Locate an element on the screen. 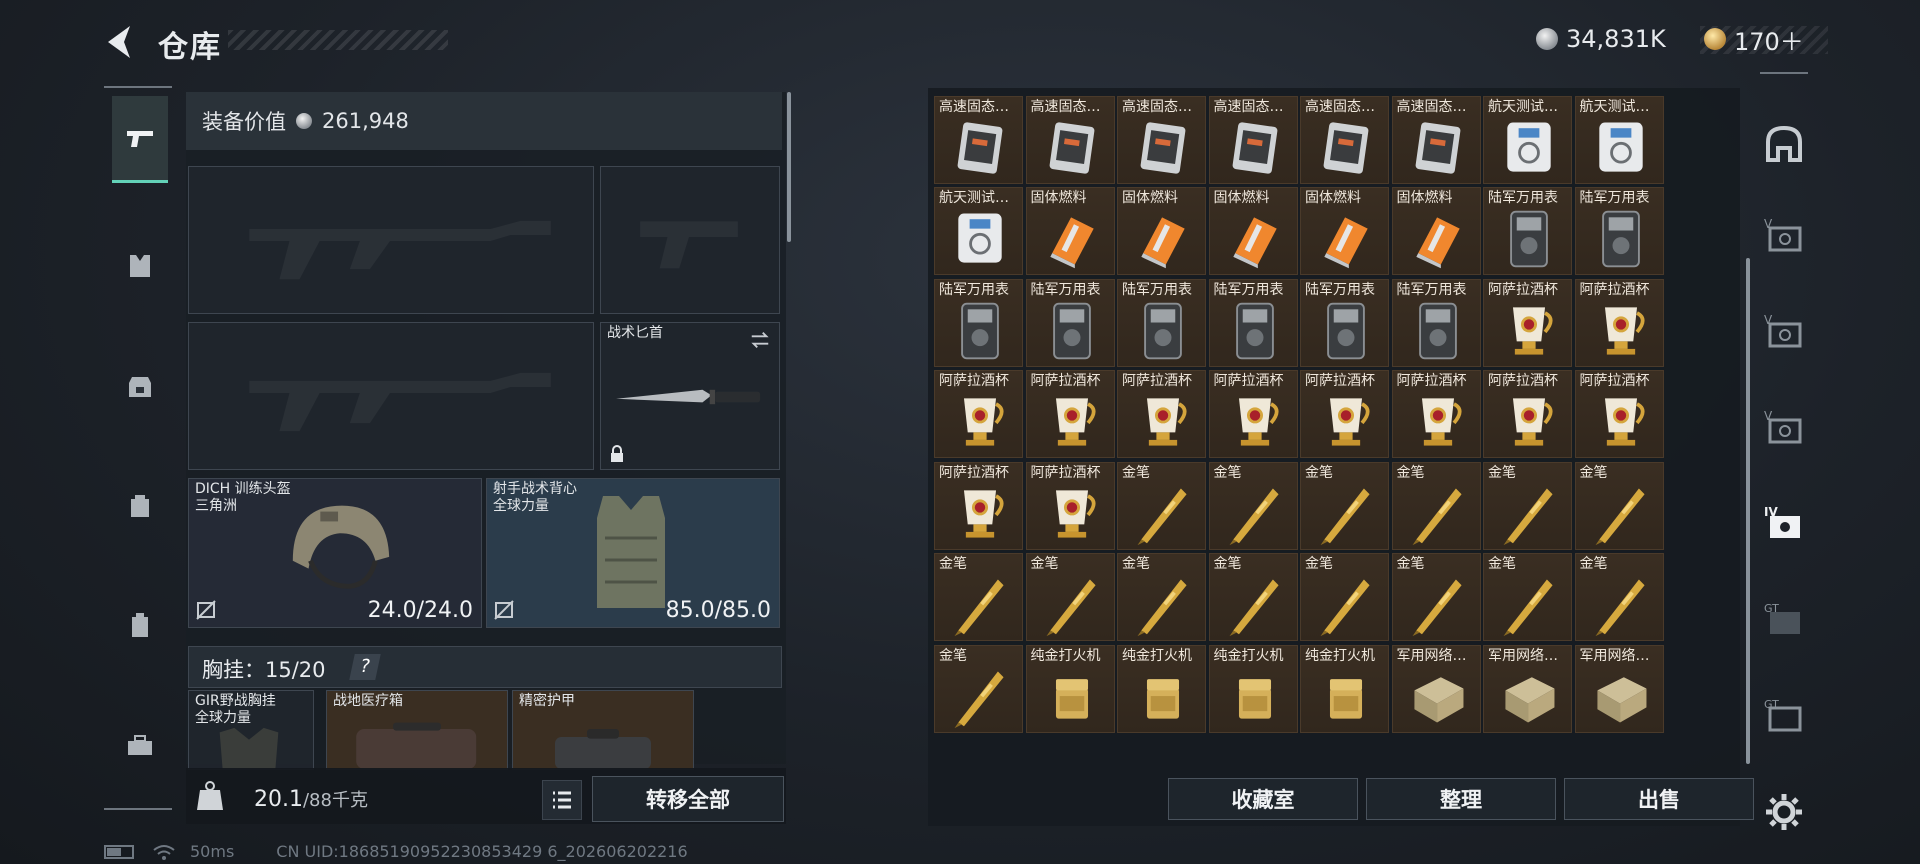 This screenshot has height=864, width=1920. secondary-weapon-slot is located at coordinates (391, 396).